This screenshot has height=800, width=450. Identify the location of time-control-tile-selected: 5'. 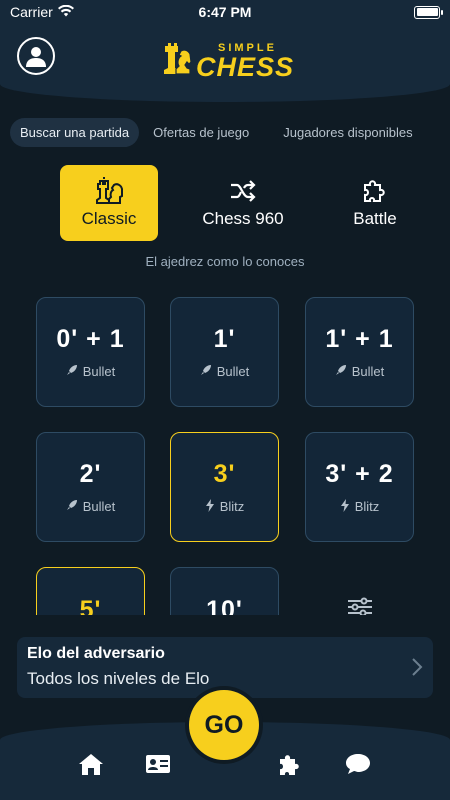
(90, 591).